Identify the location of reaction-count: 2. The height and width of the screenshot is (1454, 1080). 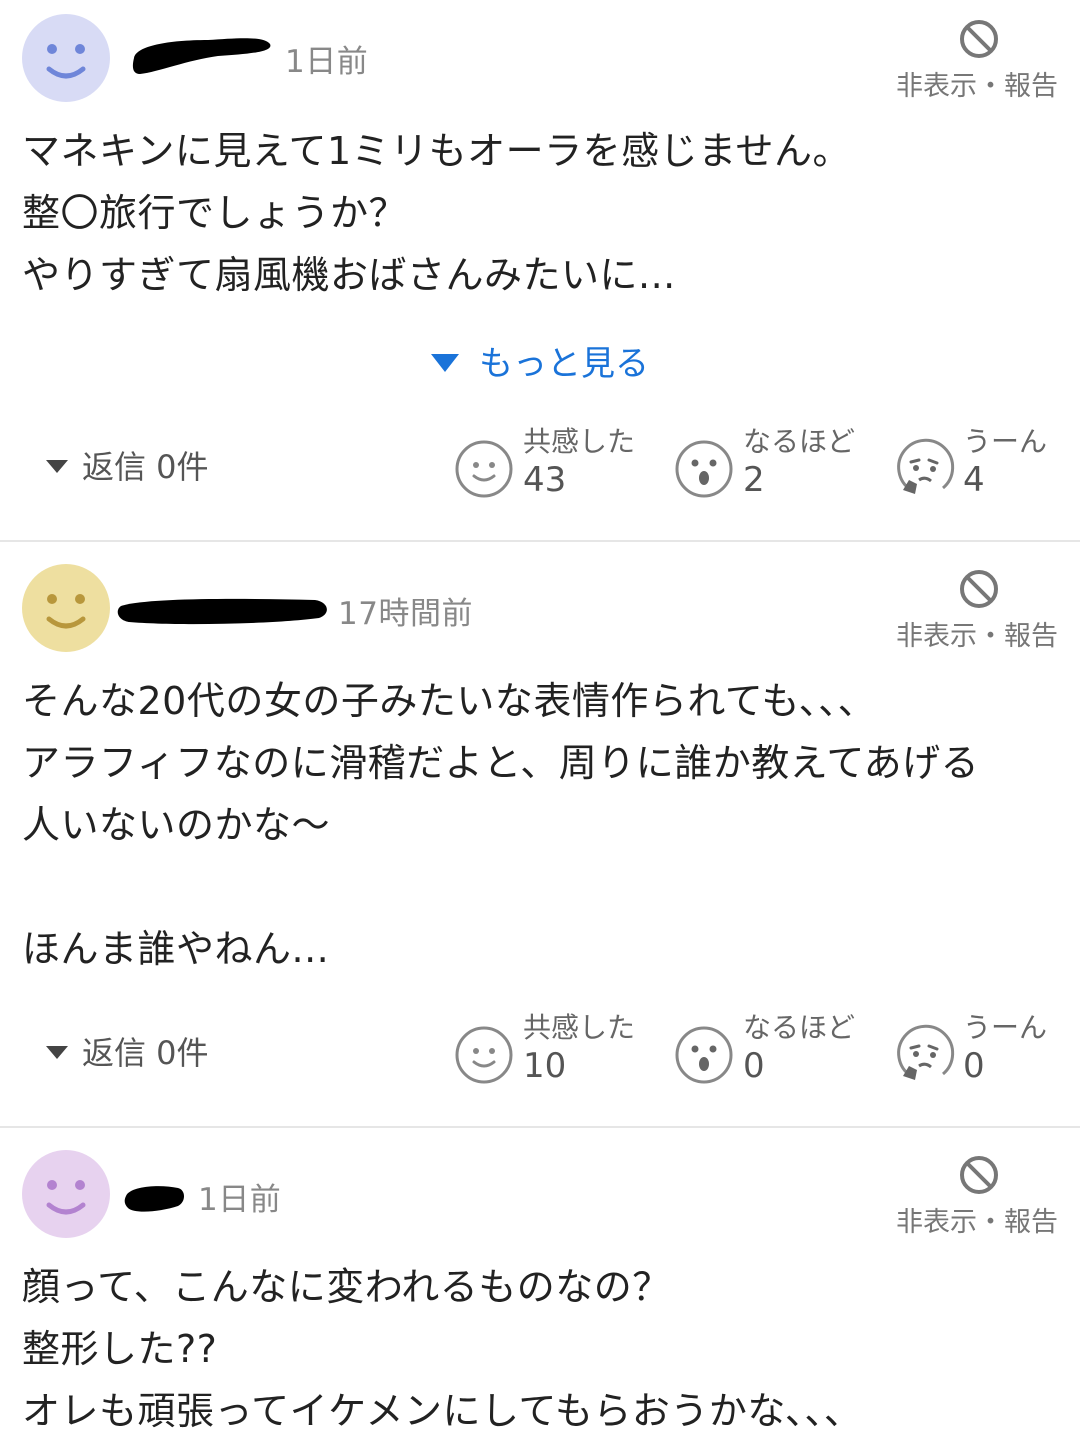
(754, 480).